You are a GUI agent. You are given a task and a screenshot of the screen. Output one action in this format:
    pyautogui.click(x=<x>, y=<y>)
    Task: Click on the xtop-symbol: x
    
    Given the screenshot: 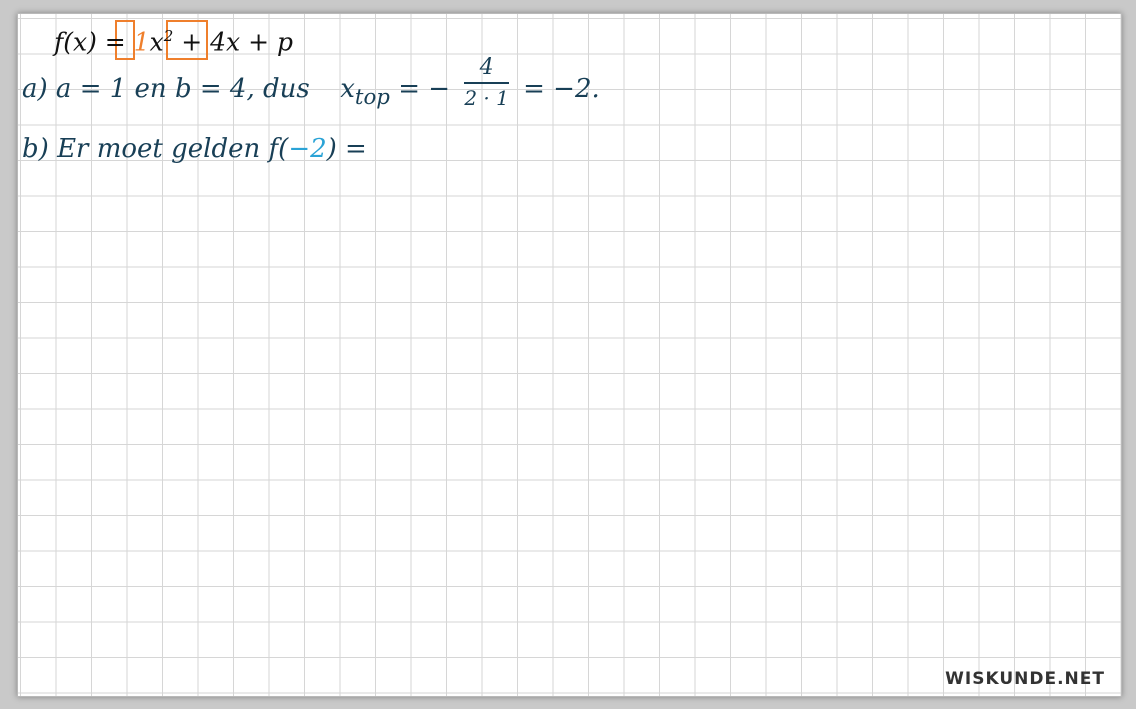 What is the action you would take?
    pyautogui.click(x=347, y=89)
    